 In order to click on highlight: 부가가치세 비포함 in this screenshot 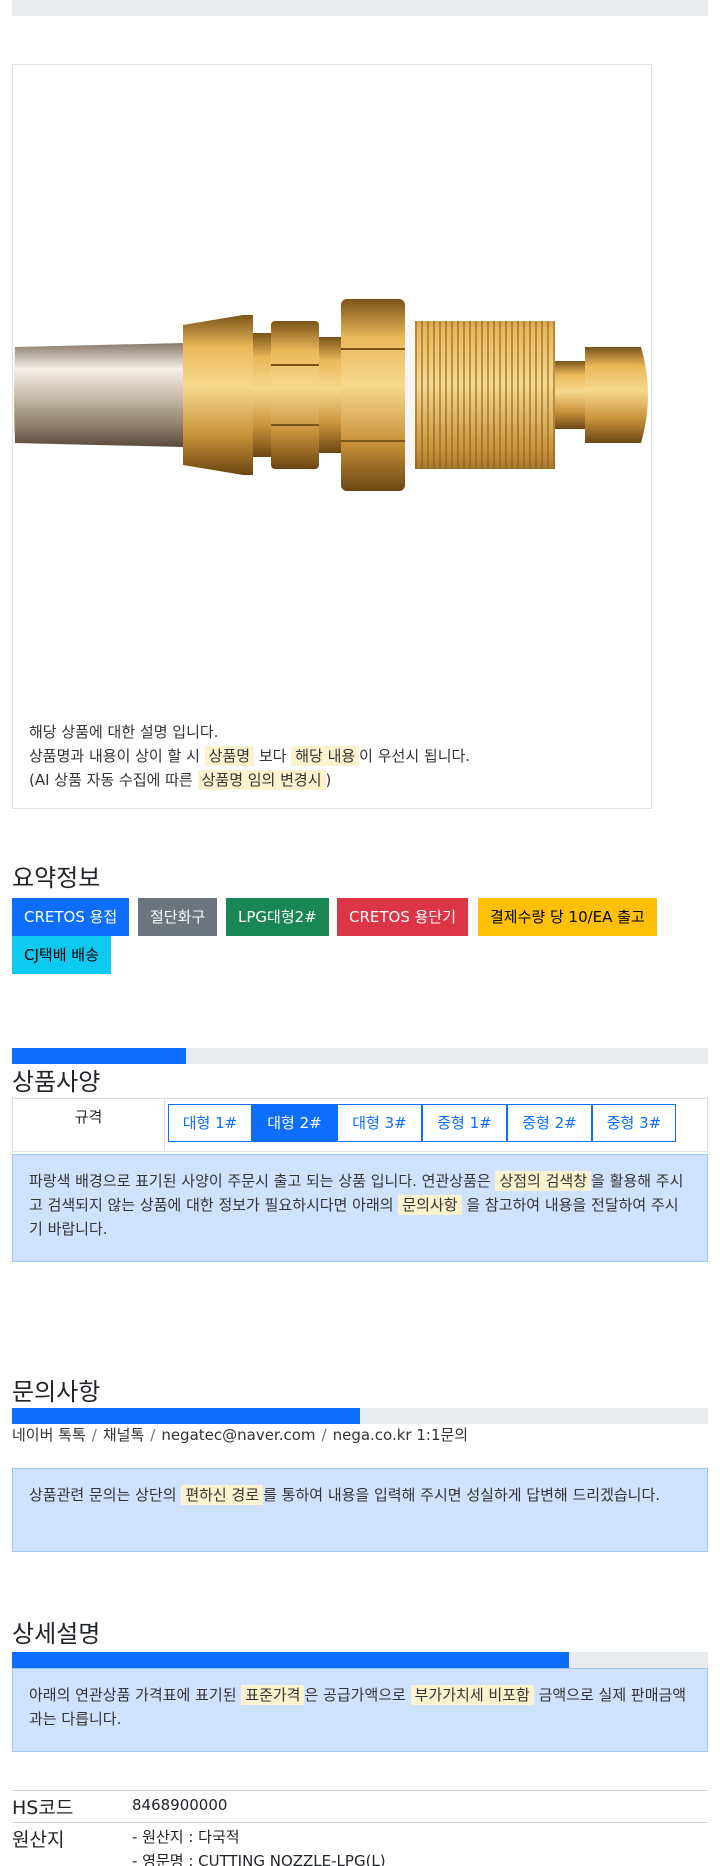, I will do `click(472, 1695)`.